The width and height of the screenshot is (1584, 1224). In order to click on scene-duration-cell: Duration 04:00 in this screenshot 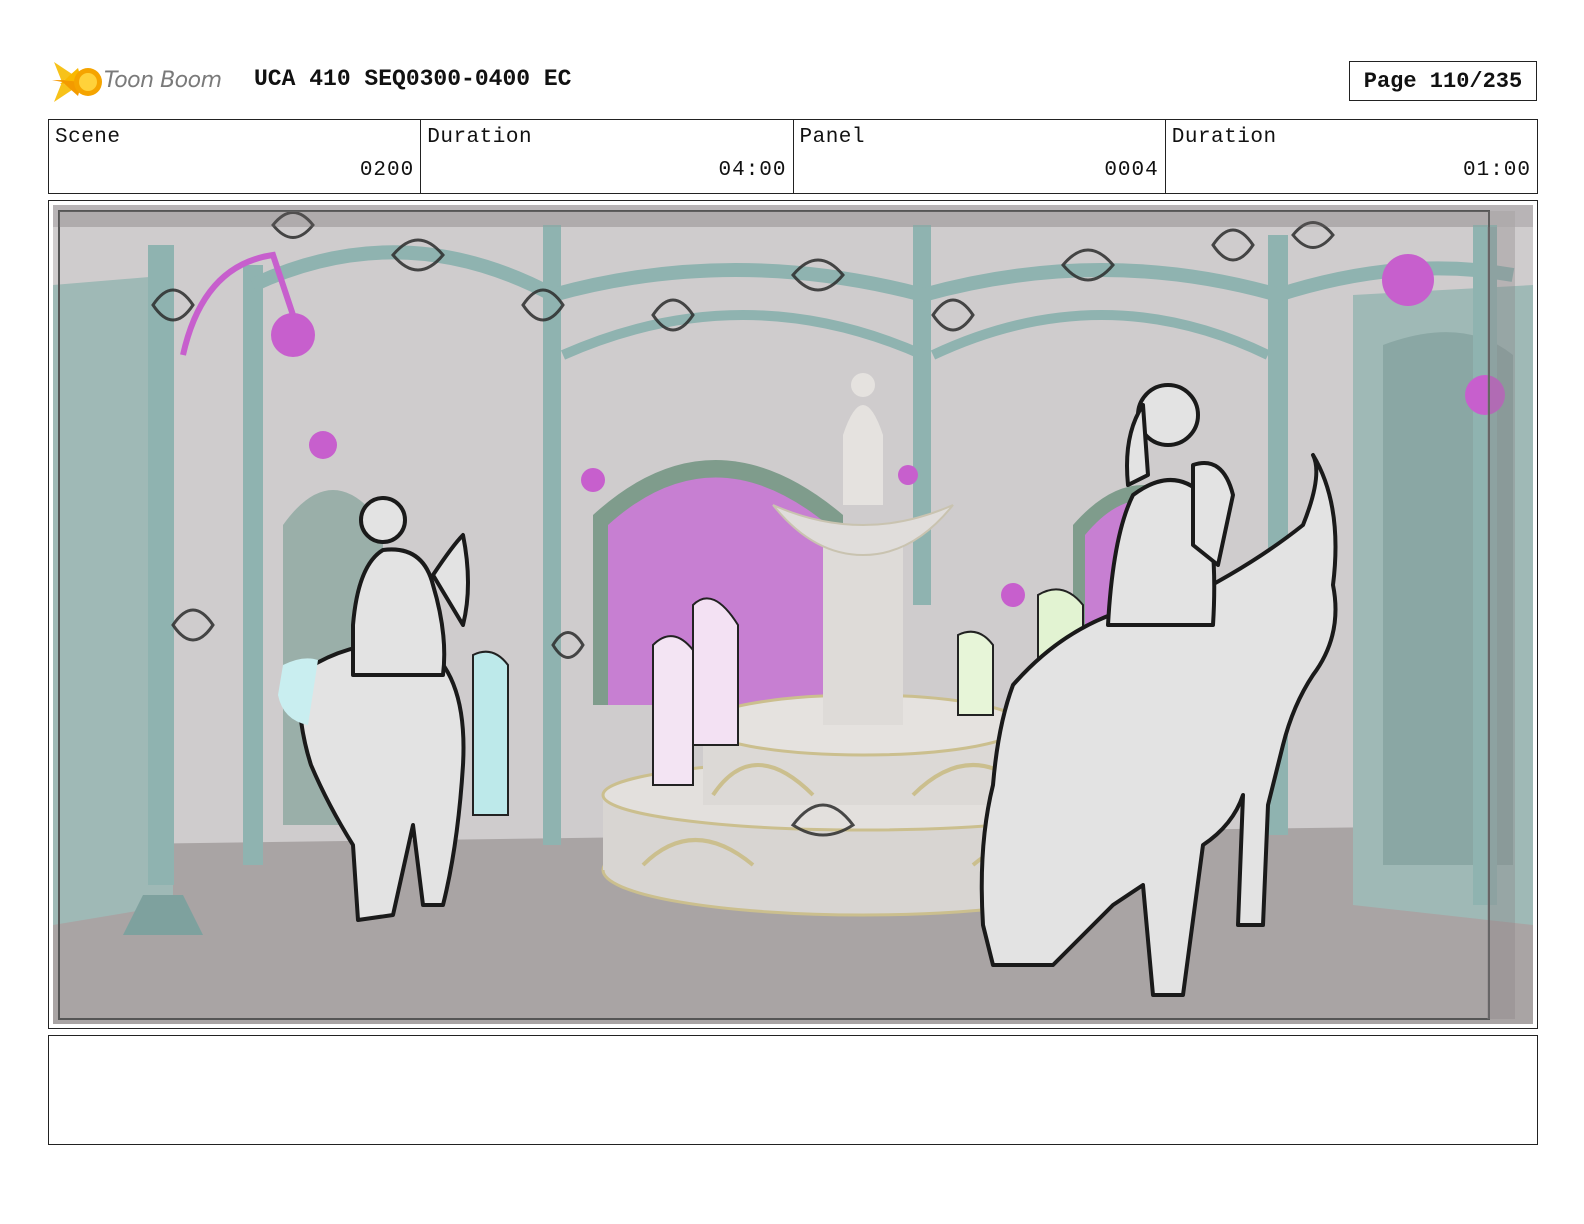, I will do `click(607, 156)`.